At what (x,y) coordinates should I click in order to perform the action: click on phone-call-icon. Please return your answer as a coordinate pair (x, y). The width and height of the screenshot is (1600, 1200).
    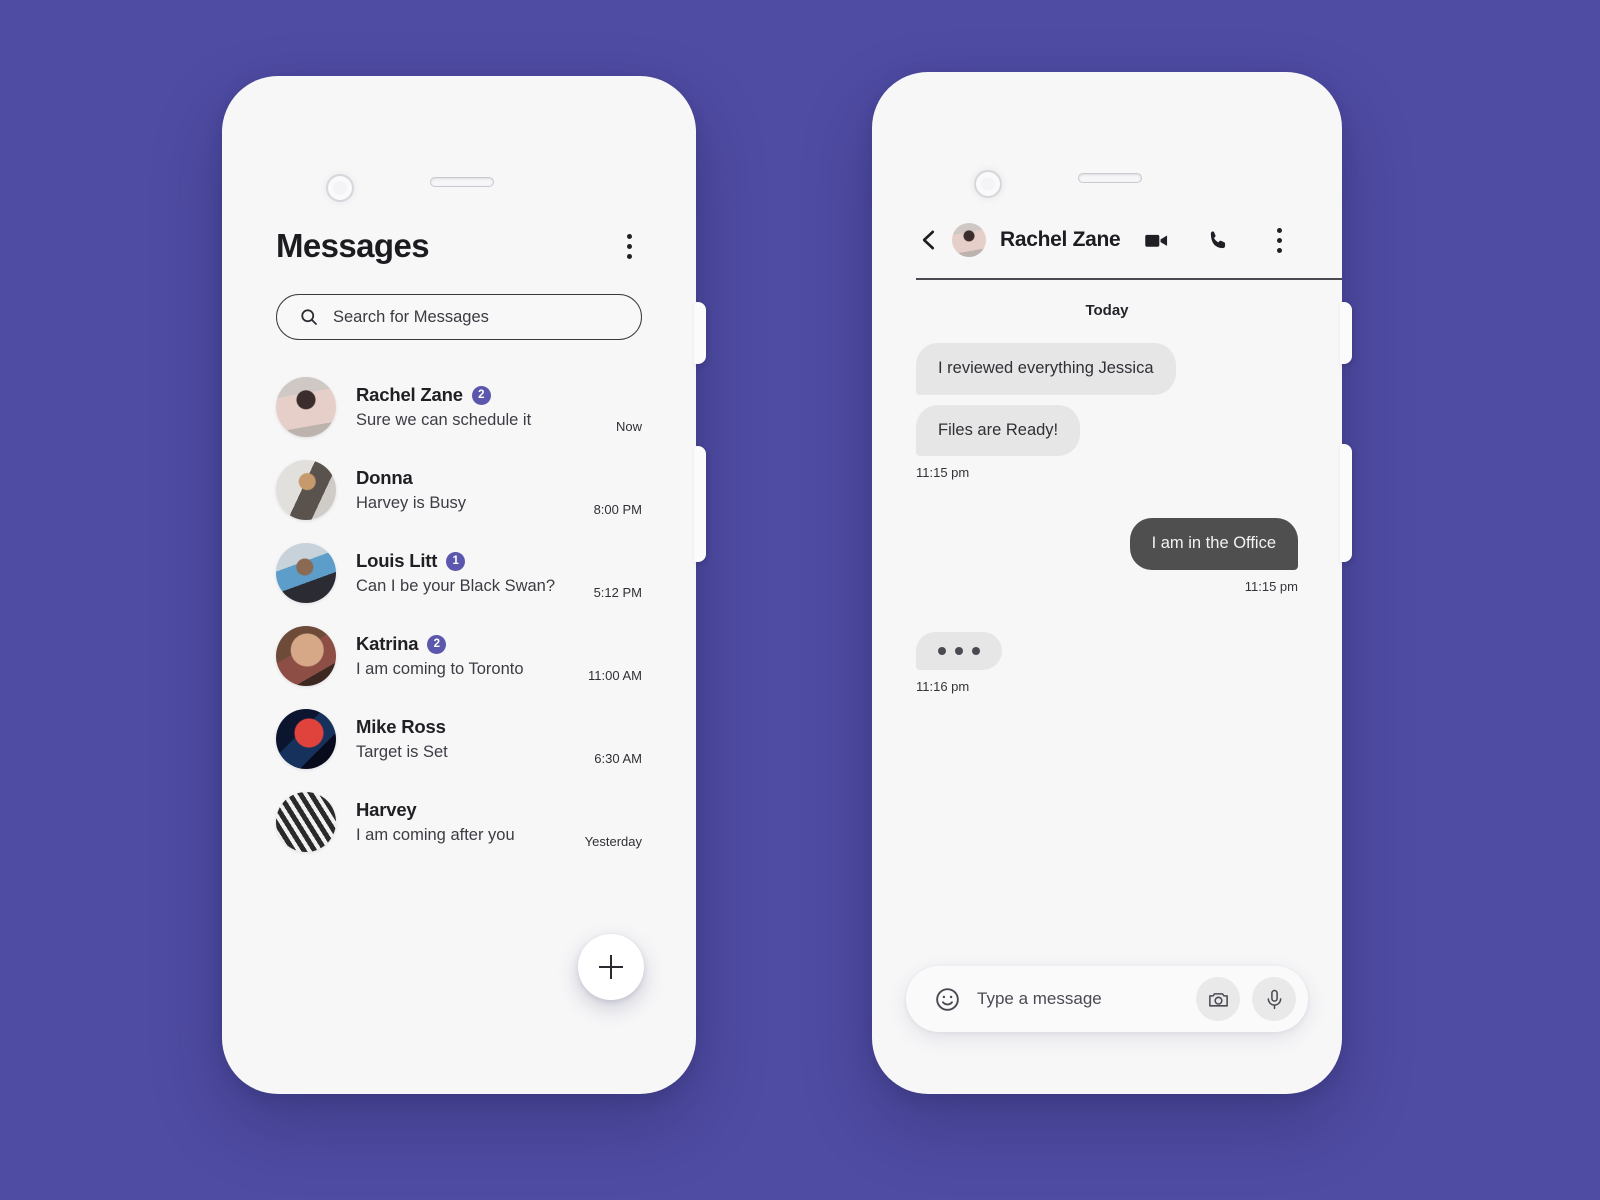
    Looking at the image, I should click on (1218, 240).